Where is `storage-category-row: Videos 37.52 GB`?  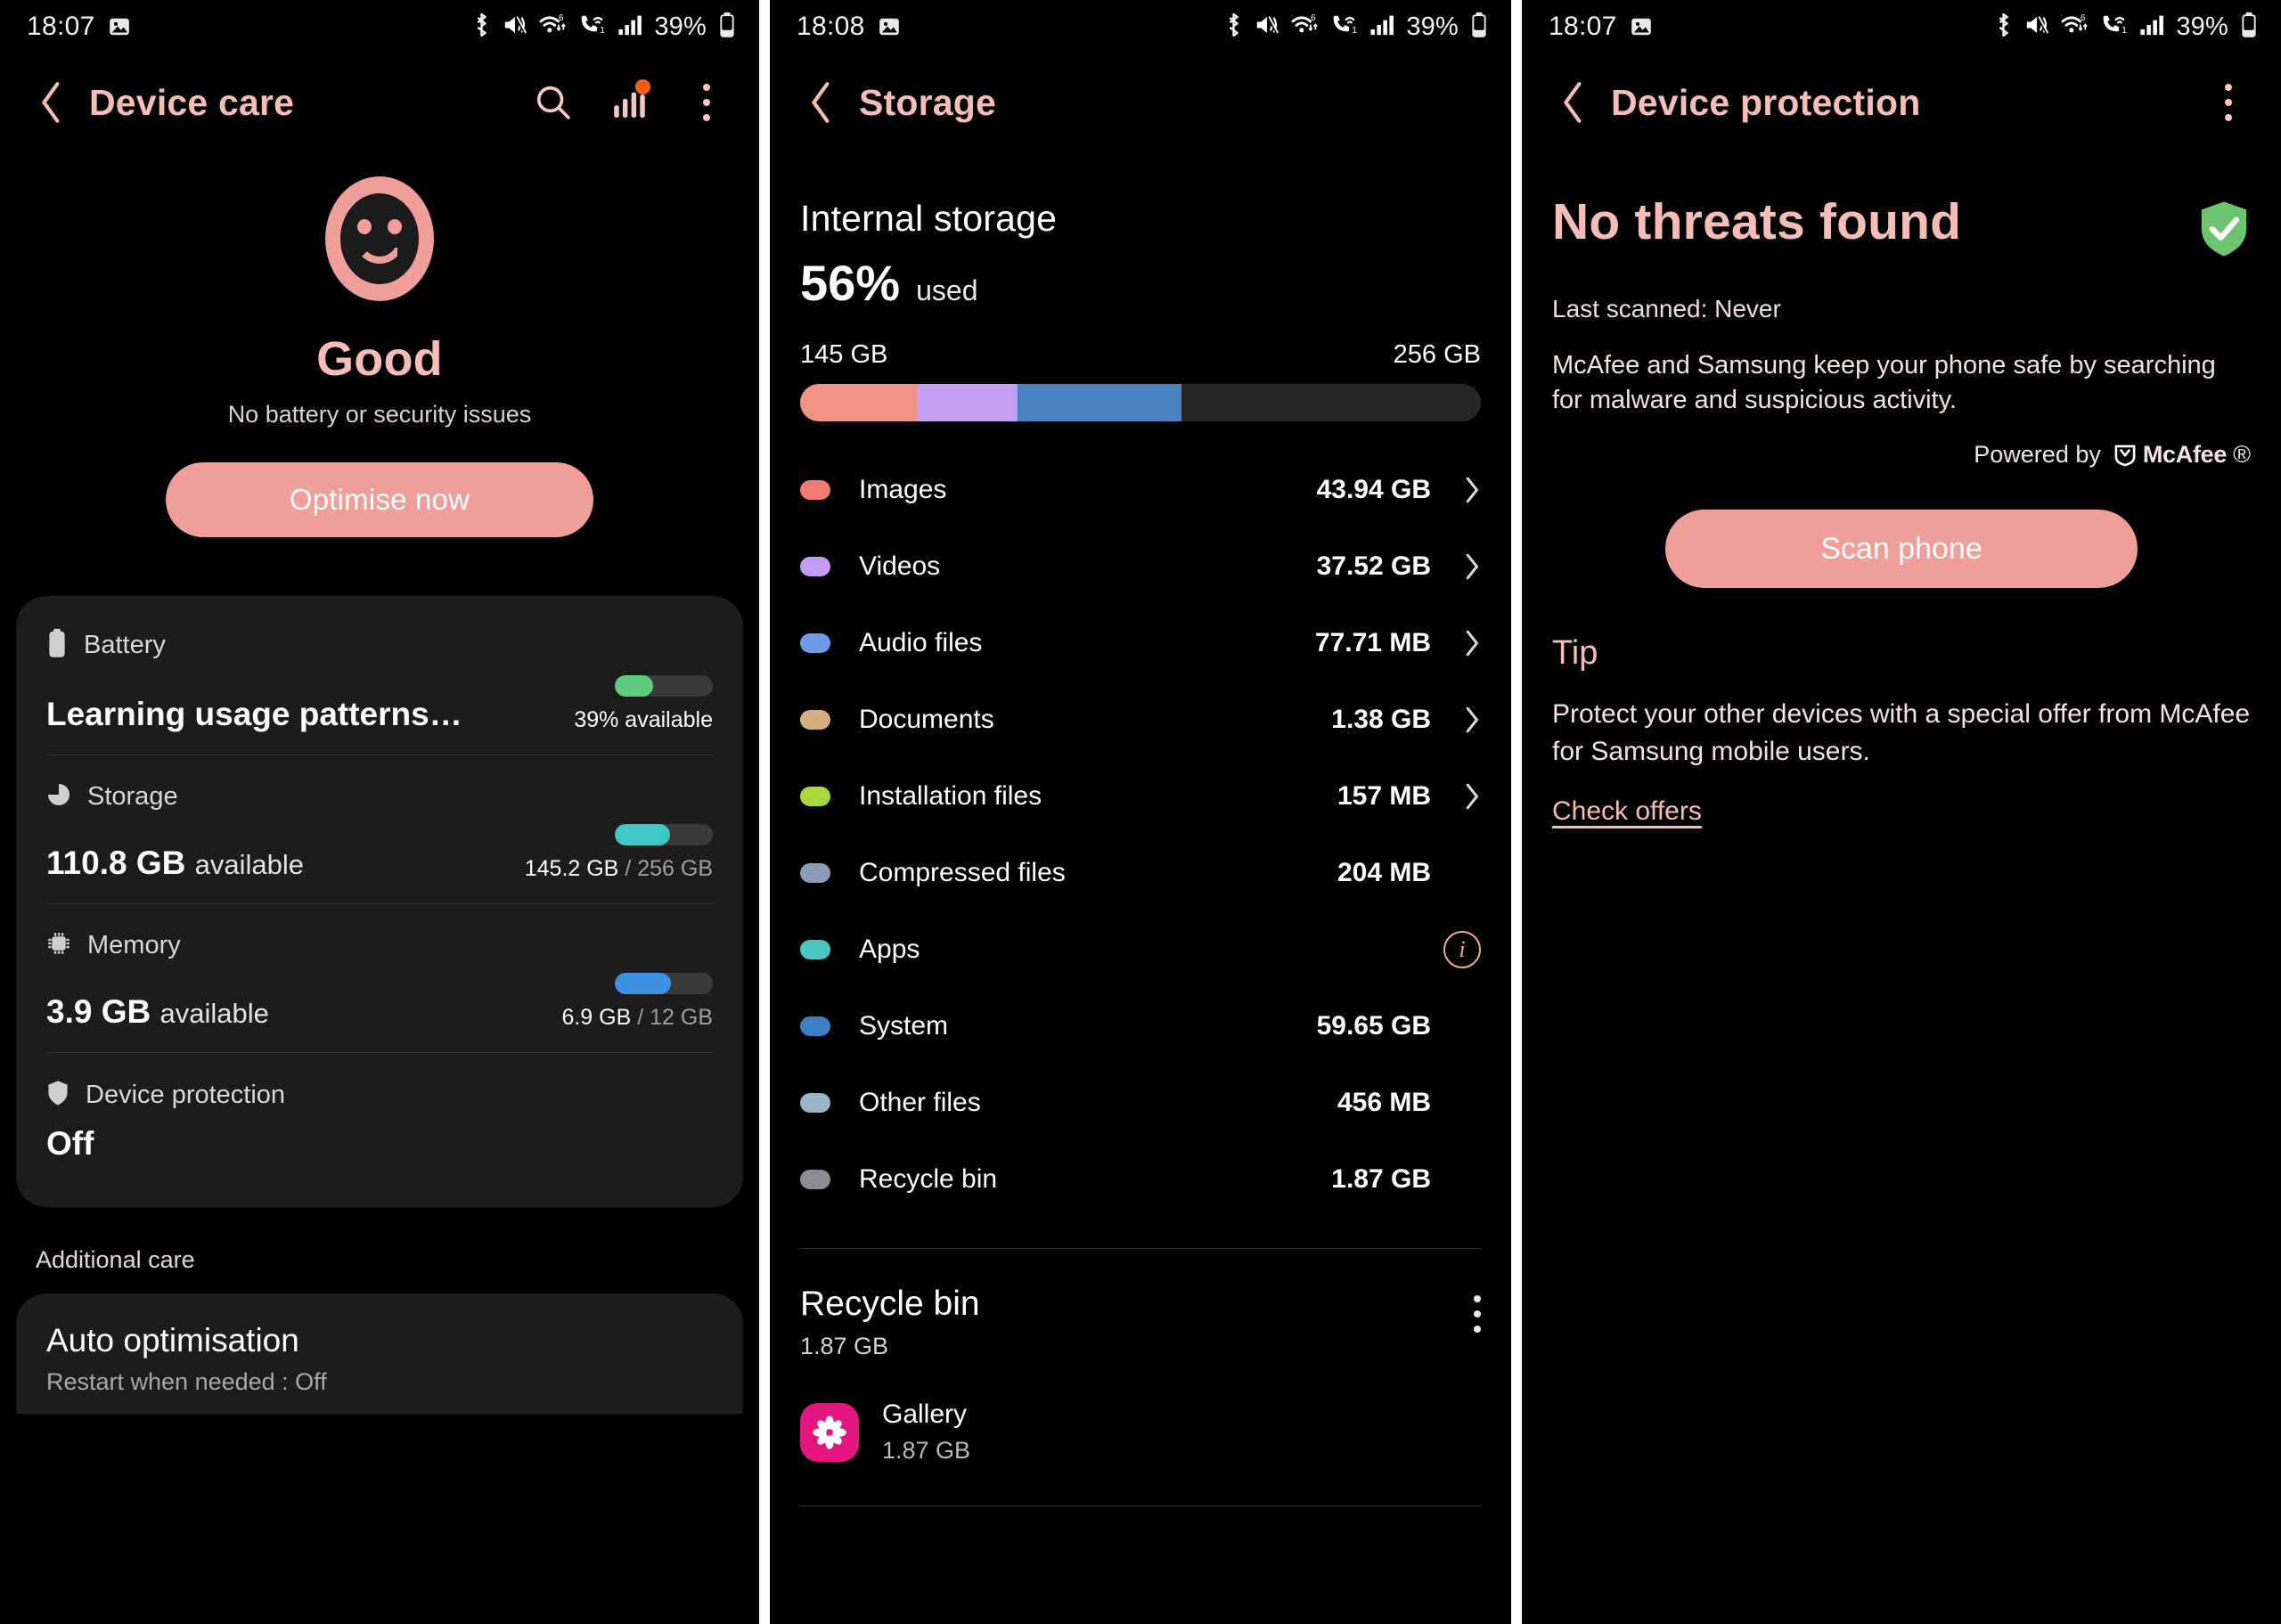 storage-category-row: Videos 37.52 GB is located at coordinates (1140, 566).